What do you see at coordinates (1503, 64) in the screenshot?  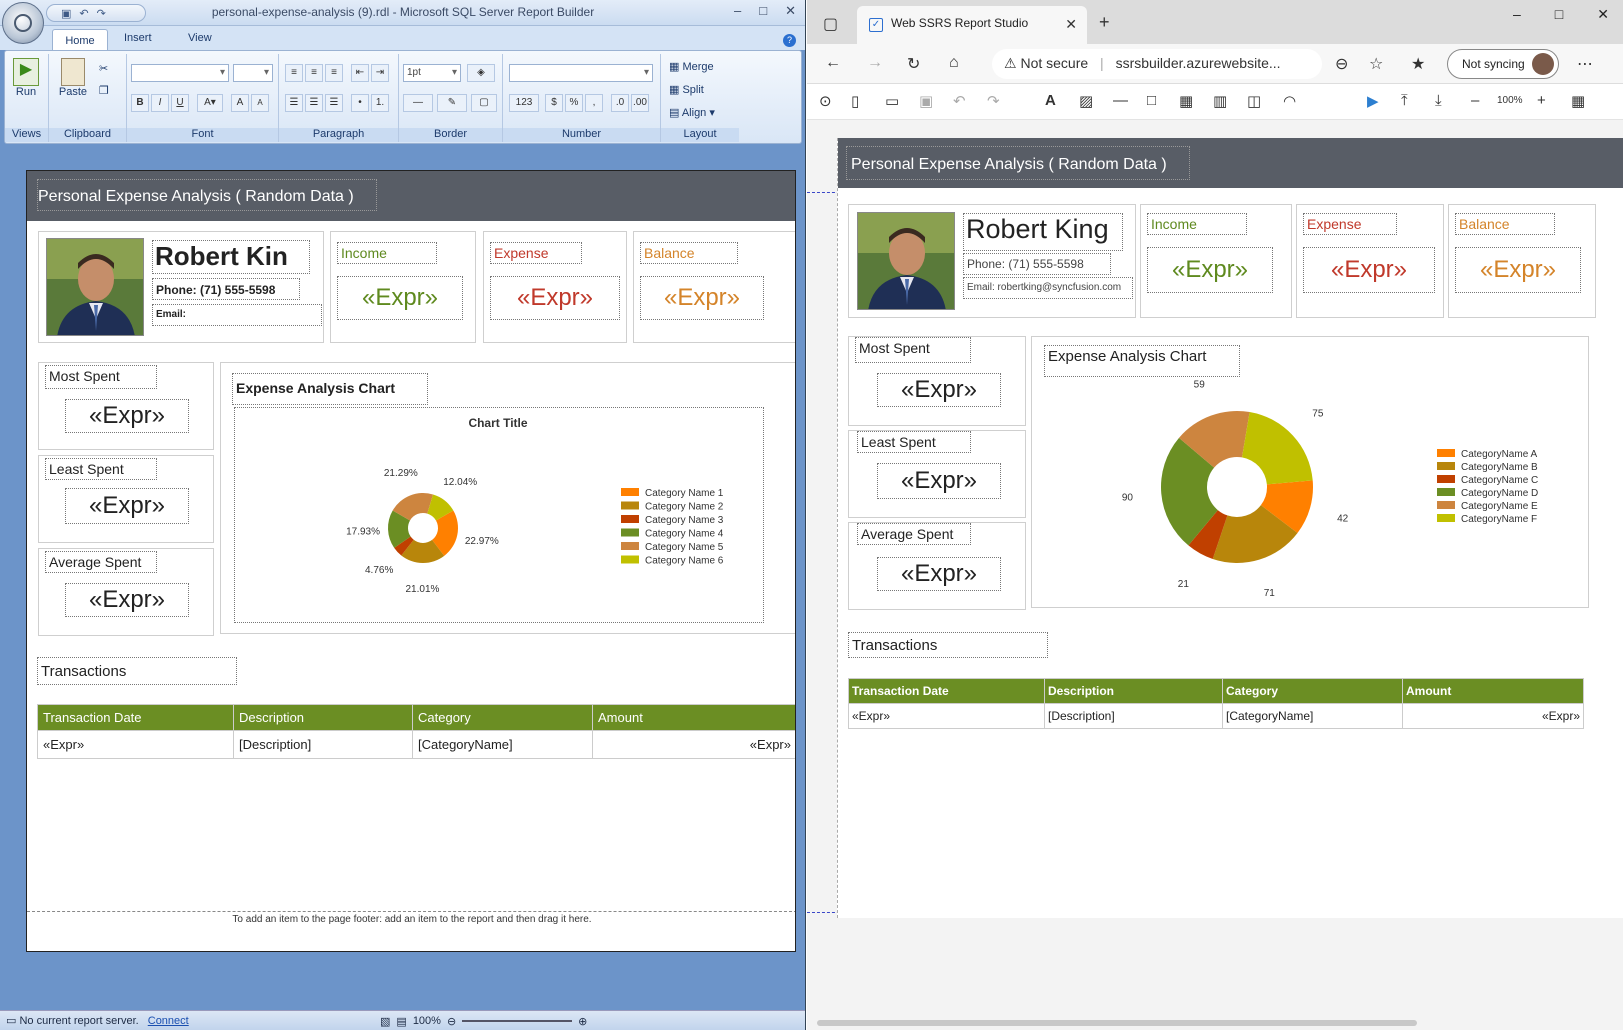 I see `profile-sync-button: Not syncing` at bounding box center [1503, 64].